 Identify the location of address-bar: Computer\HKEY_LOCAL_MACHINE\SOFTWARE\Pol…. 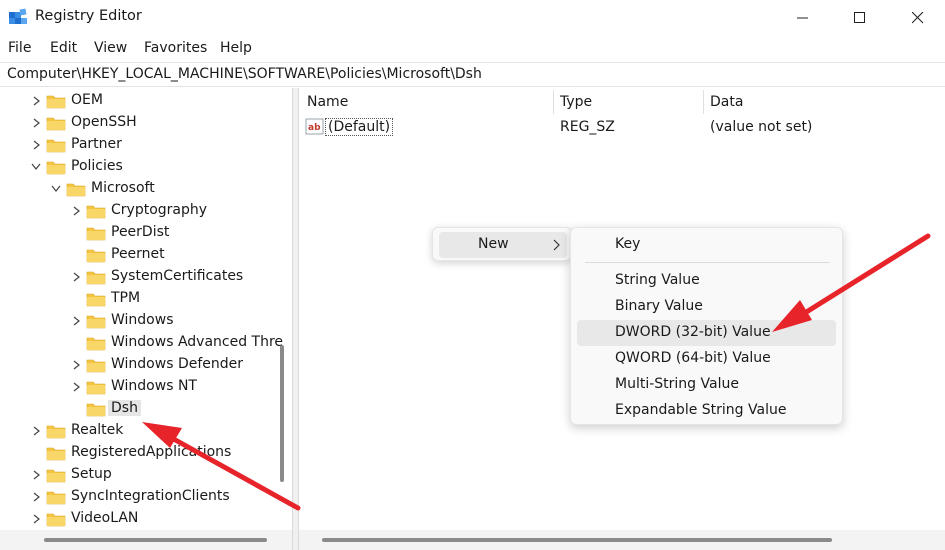
(472, 74).